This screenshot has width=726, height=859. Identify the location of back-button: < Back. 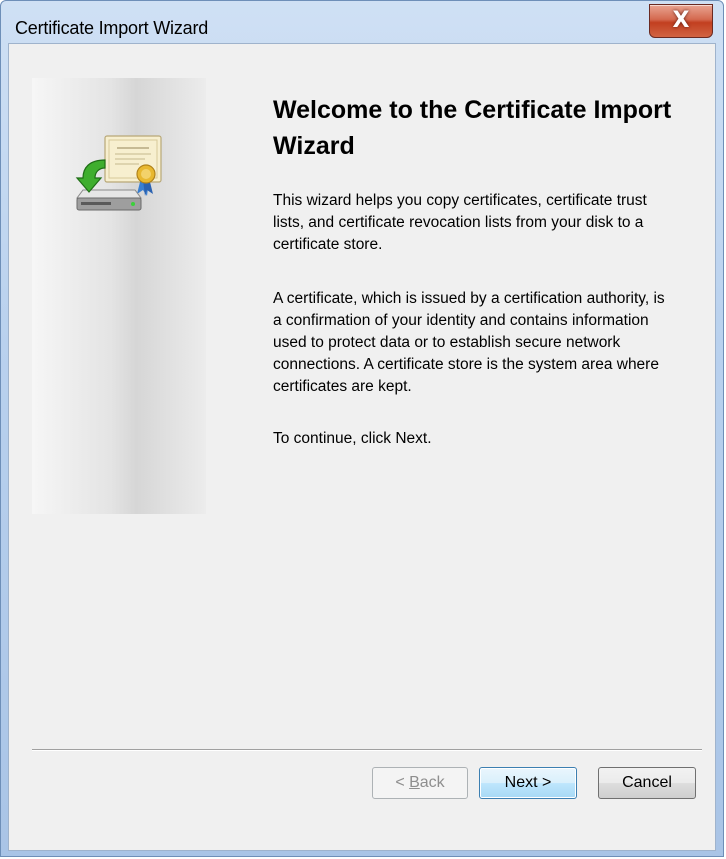
(420, 783).